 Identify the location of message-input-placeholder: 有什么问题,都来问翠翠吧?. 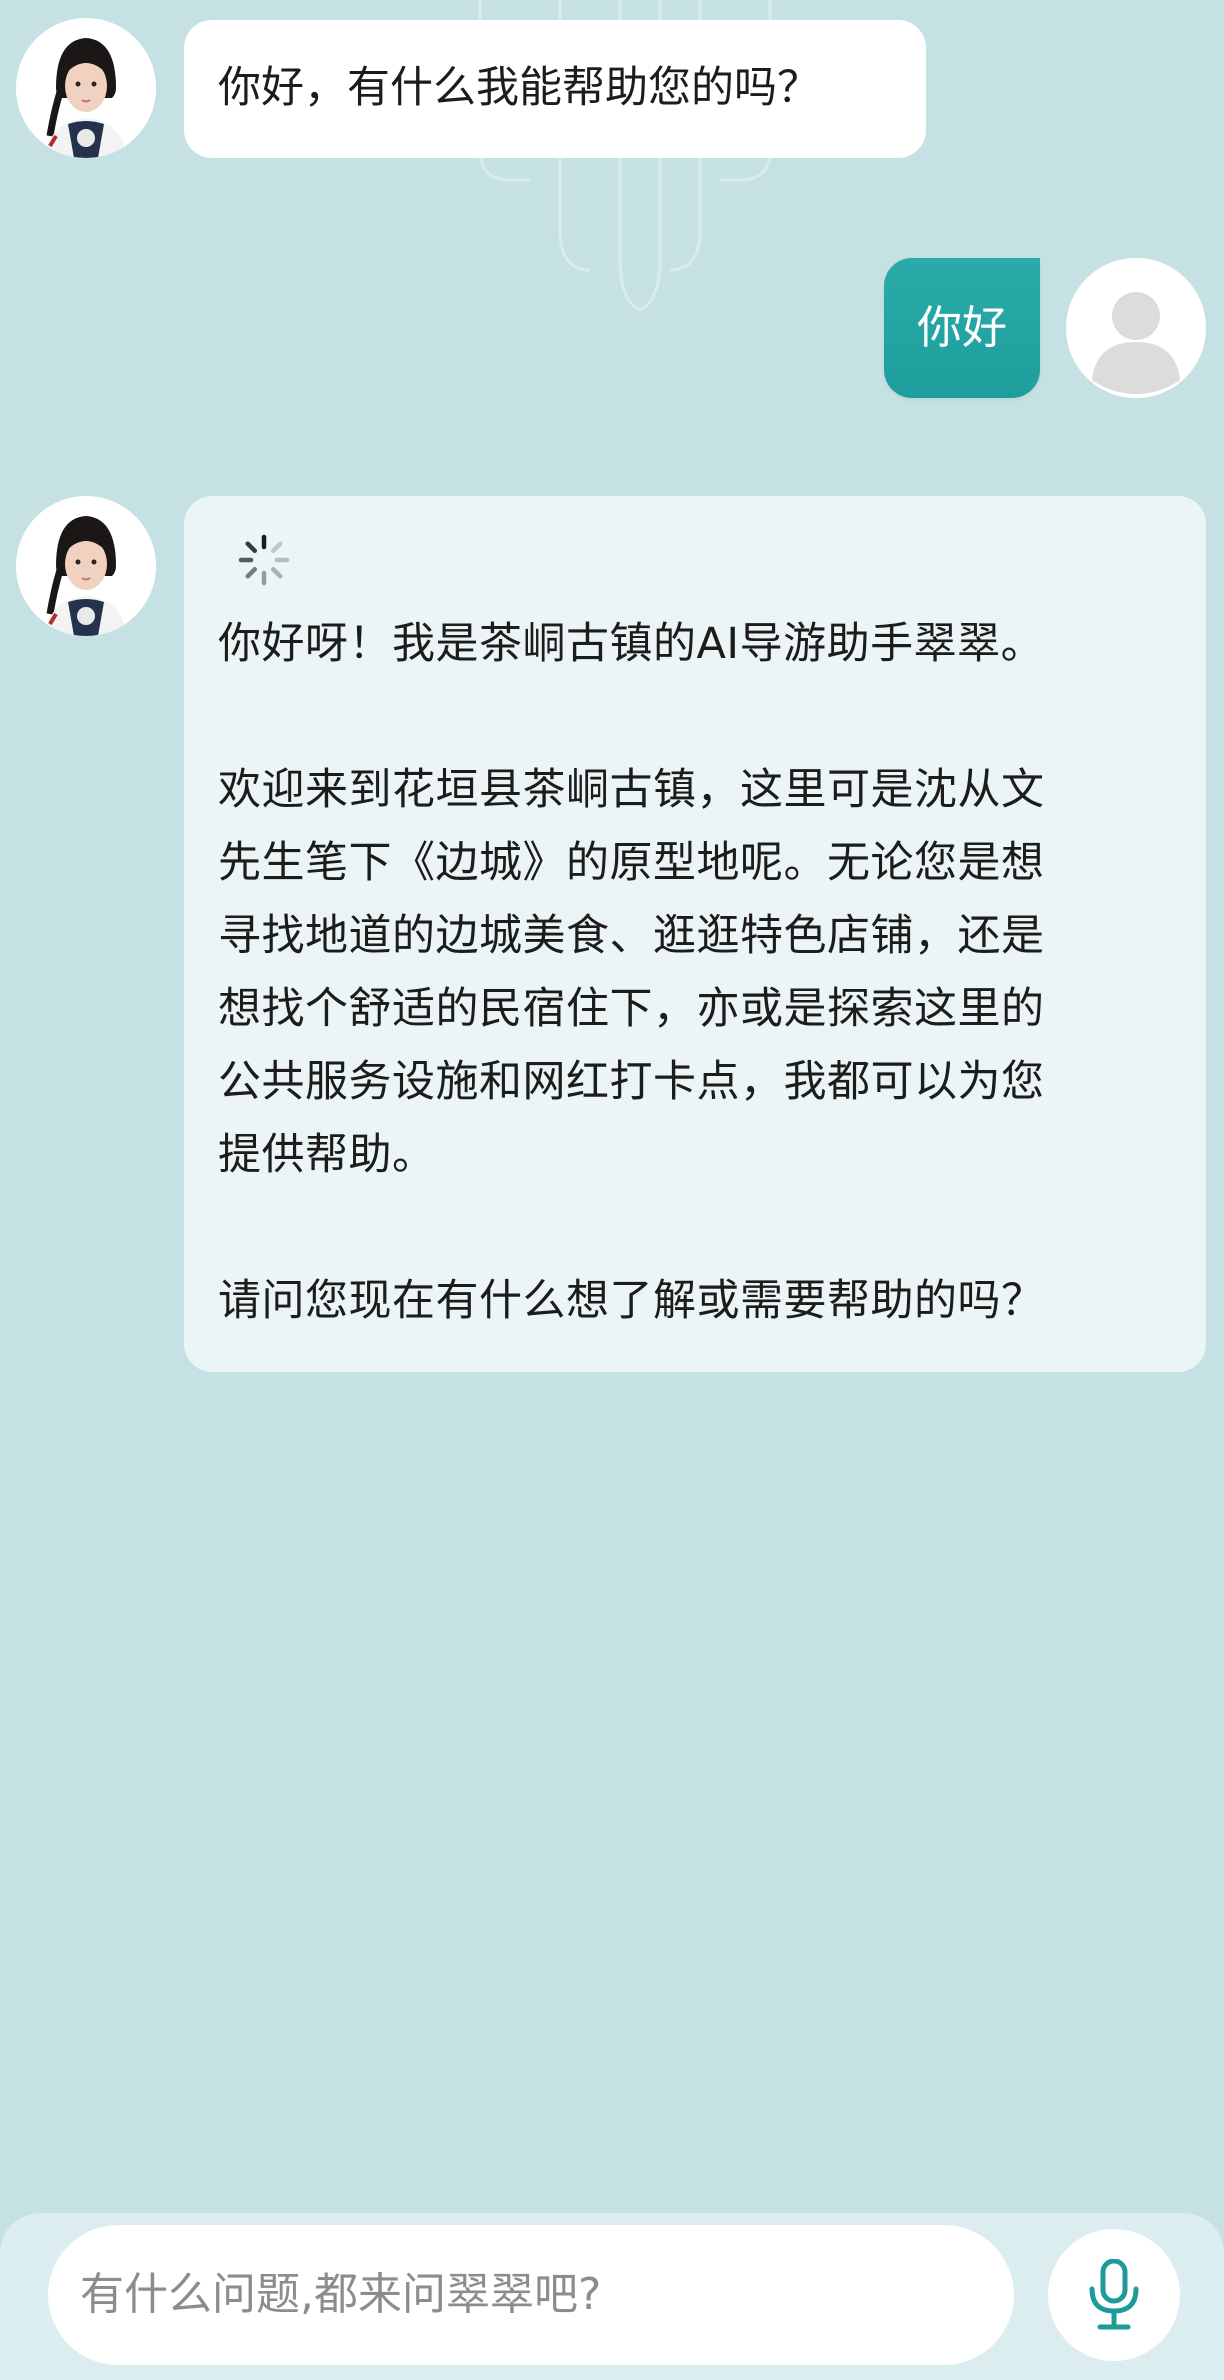
(341, 2294).